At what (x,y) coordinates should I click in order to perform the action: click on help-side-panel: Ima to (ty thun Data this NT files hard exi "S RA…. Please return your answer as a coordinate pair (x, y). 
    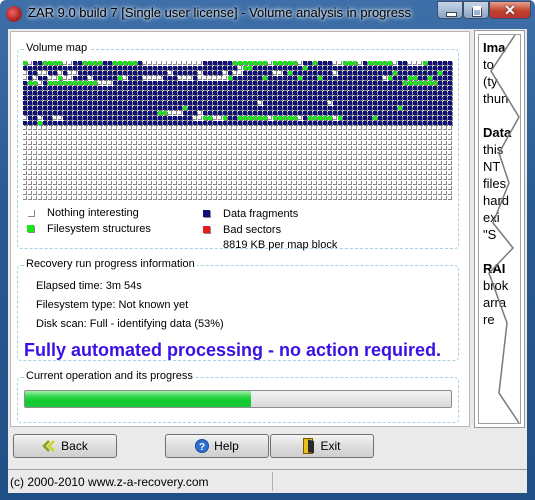
    Looking at the image, I should click on (499, 229).